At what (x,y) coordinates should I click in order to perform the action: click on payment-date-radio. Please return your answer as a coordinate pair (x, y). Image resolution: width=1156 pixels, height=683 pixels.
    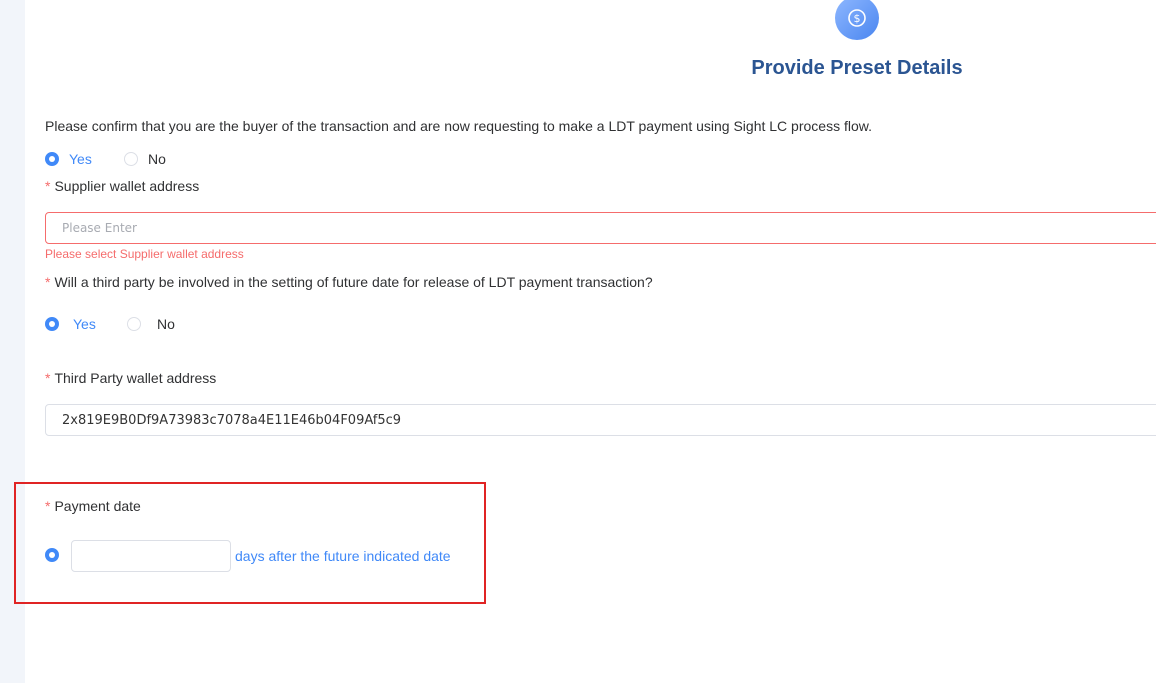
    Looking at the image, I should click on (52, 555).